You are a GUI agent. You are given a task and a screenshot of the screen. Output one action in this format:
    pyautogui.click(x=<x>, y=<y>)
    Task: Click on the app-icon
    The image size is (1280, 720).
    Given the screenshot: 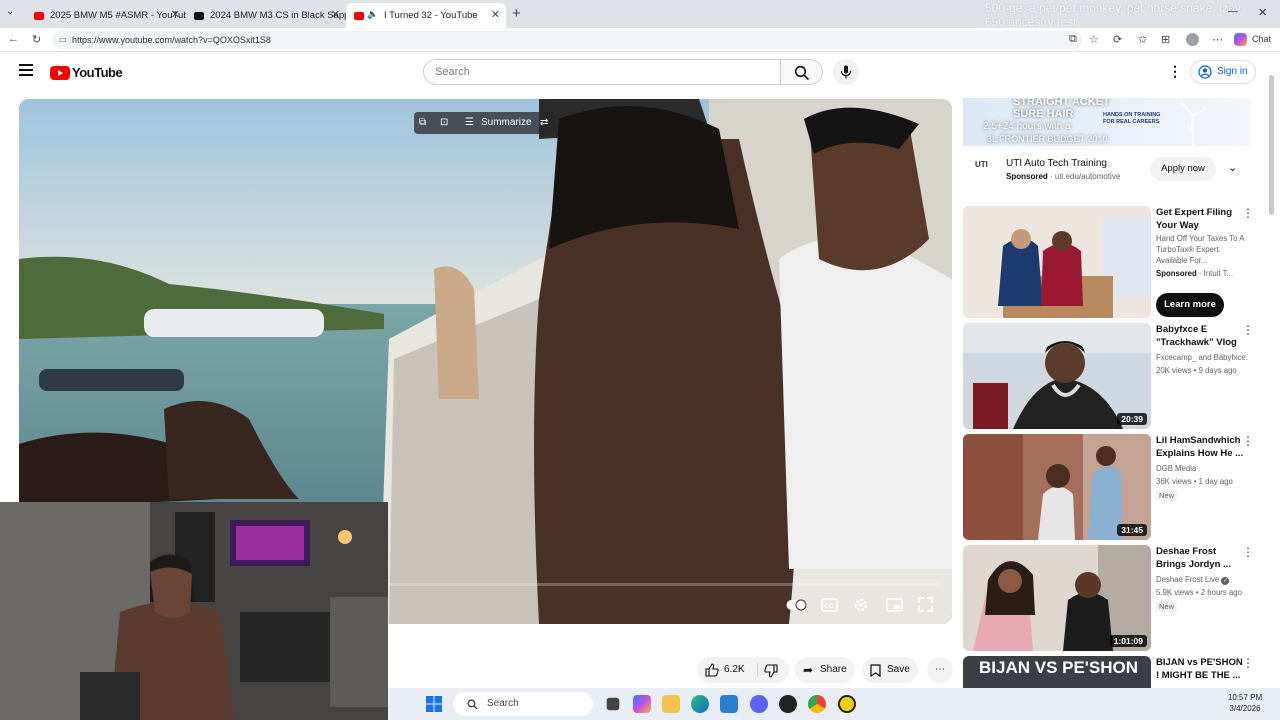 What is the action you would take?
    pyautogui.click(x=788, y=704)
    